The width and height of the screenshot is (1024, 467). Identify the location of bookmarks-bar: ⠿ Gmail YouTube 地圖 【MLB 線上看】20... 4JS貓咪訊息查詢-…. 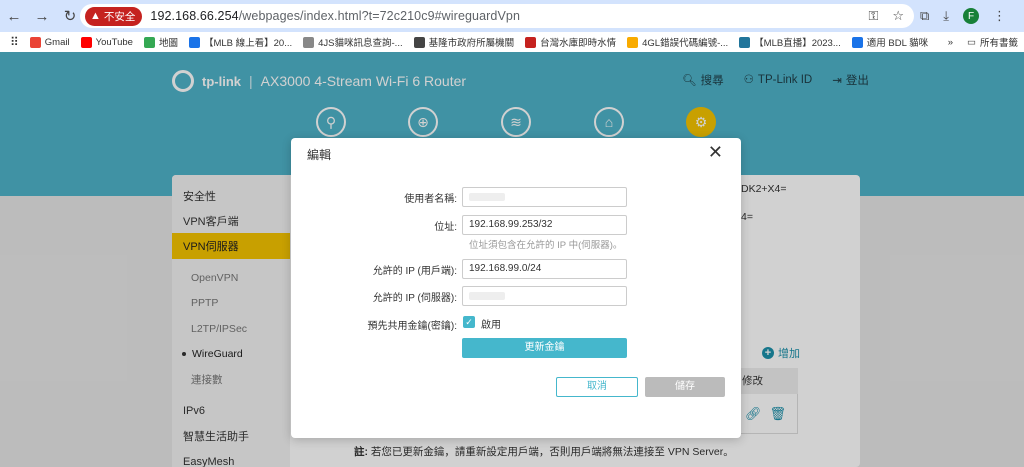
(512, 42).